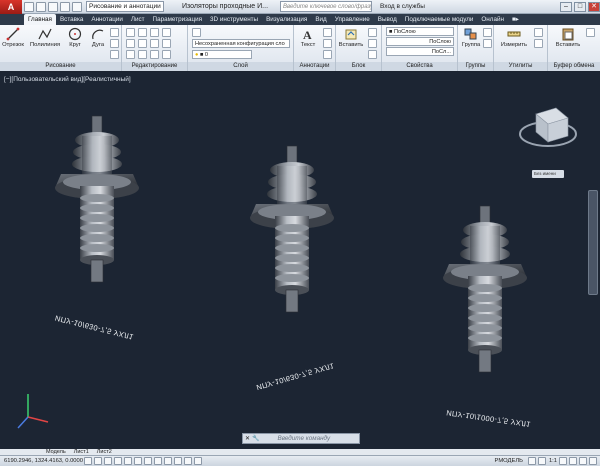 The width and height of the screenshot is (600, 466). I want to click on tab-layout: Лист, so click(138, 19).